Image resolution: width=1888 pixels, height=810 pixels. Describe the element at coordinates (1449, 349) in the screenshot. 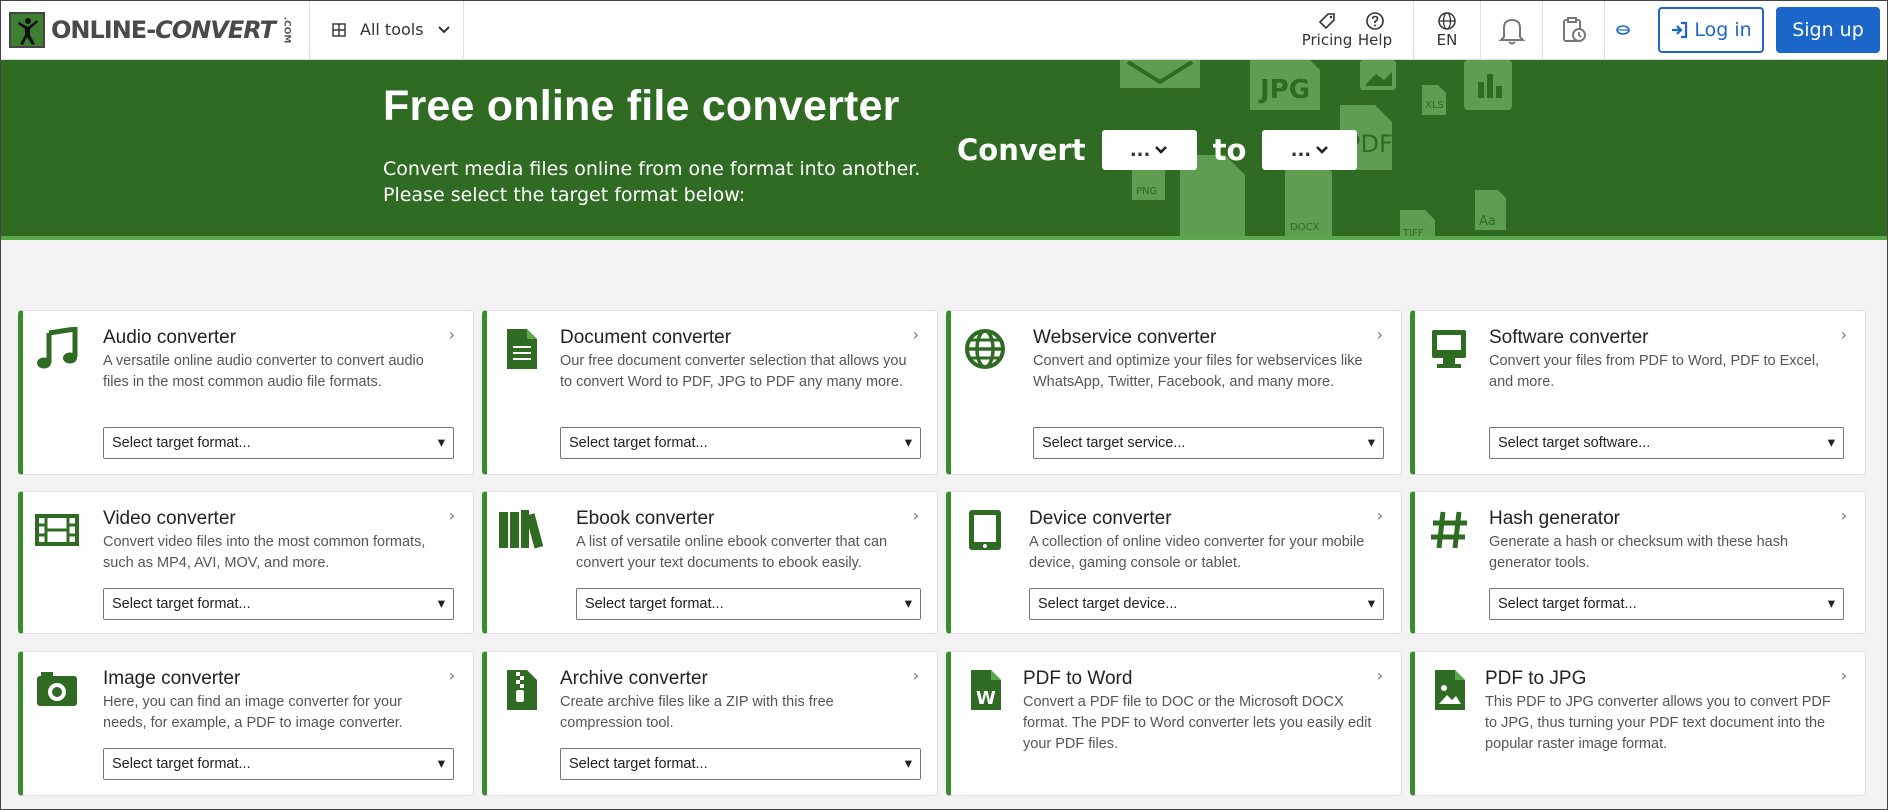

I see `desktop-icon` at that location.